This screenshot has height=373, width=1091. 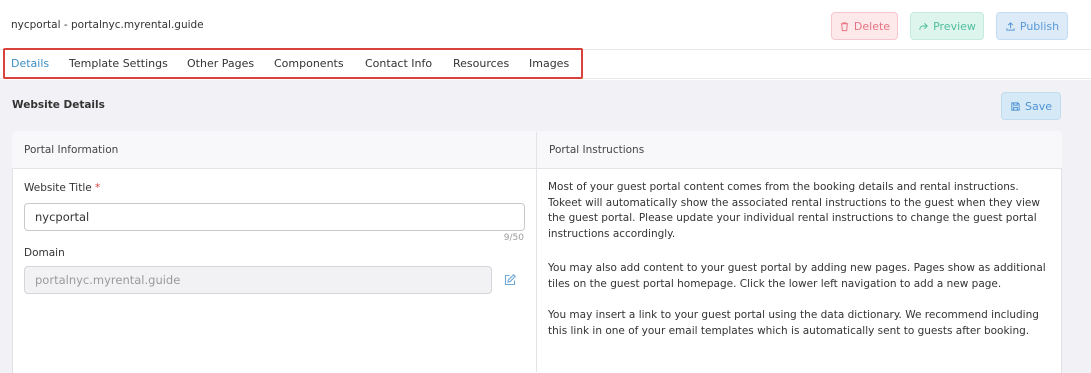 I want to click on portal-instructions-header: Portal Instructions, so click(x=597, y=150).